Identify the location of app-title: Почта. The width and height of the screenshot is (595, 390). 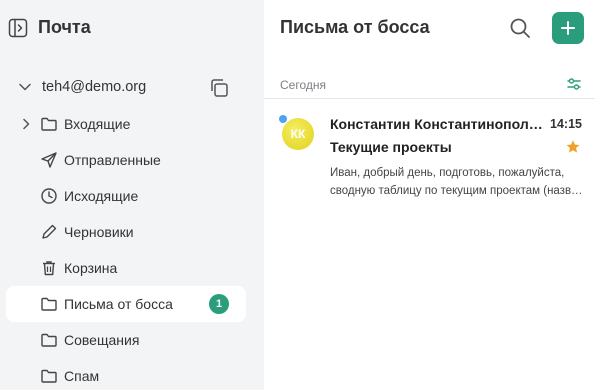
(64, 27).